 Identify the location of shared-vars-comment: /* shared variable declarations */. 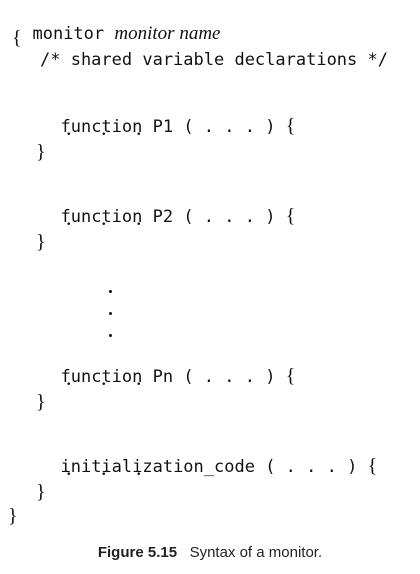
(214, 60).